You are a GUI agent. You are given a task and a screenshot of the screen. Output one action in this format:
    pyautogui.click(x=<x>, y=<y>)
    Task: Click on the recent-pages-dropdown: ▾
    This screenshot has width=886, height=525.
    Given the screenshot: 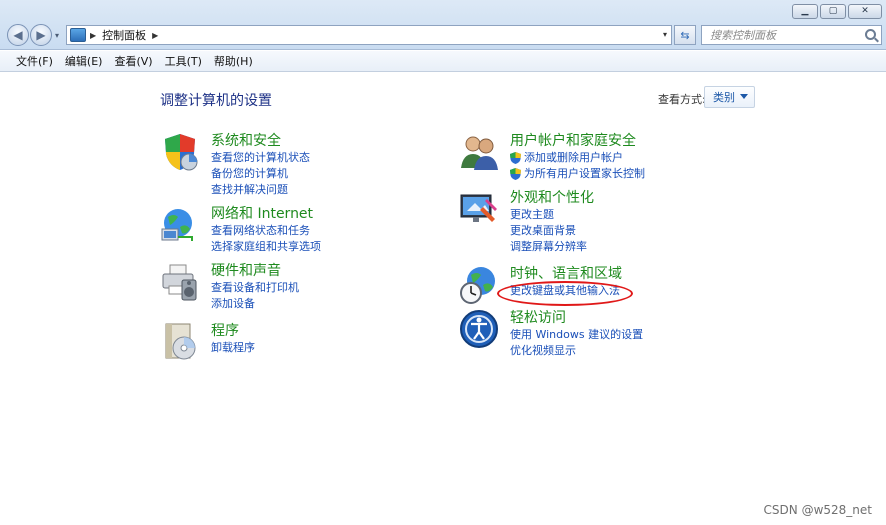 What is the action you would take?
    pyautogui.click(x=57, y=35)
    